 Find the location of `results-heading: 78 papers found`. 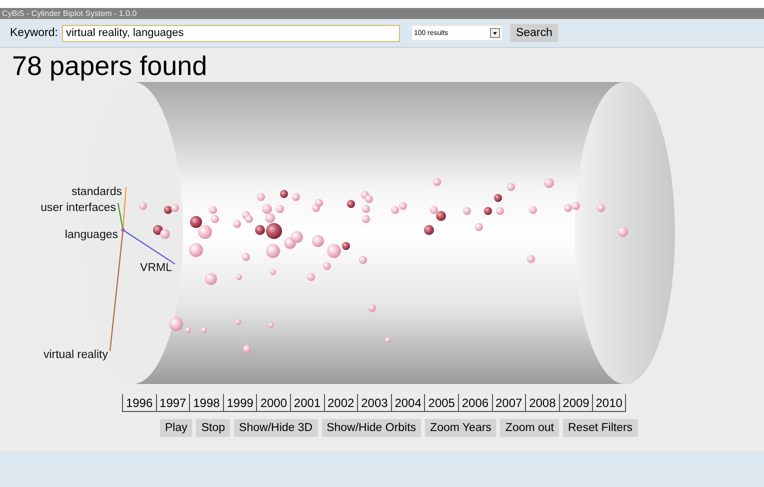

results-heading: 78 papers found is located at coordinates (109, 66).